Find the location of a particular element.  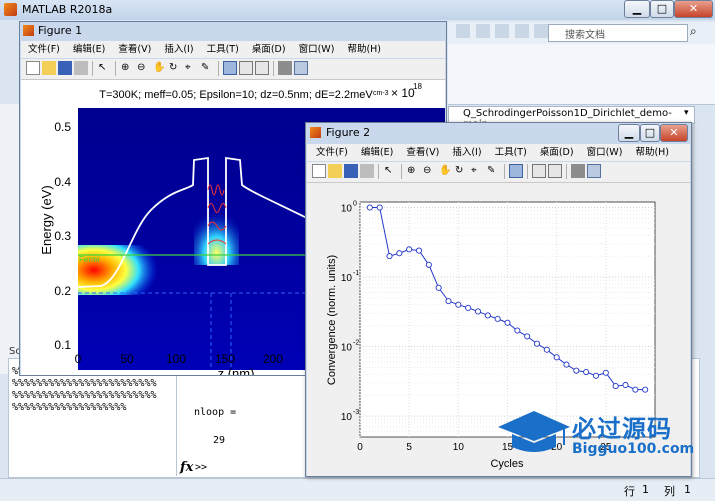

col-value: 1 is located at coordinates (687, 489).